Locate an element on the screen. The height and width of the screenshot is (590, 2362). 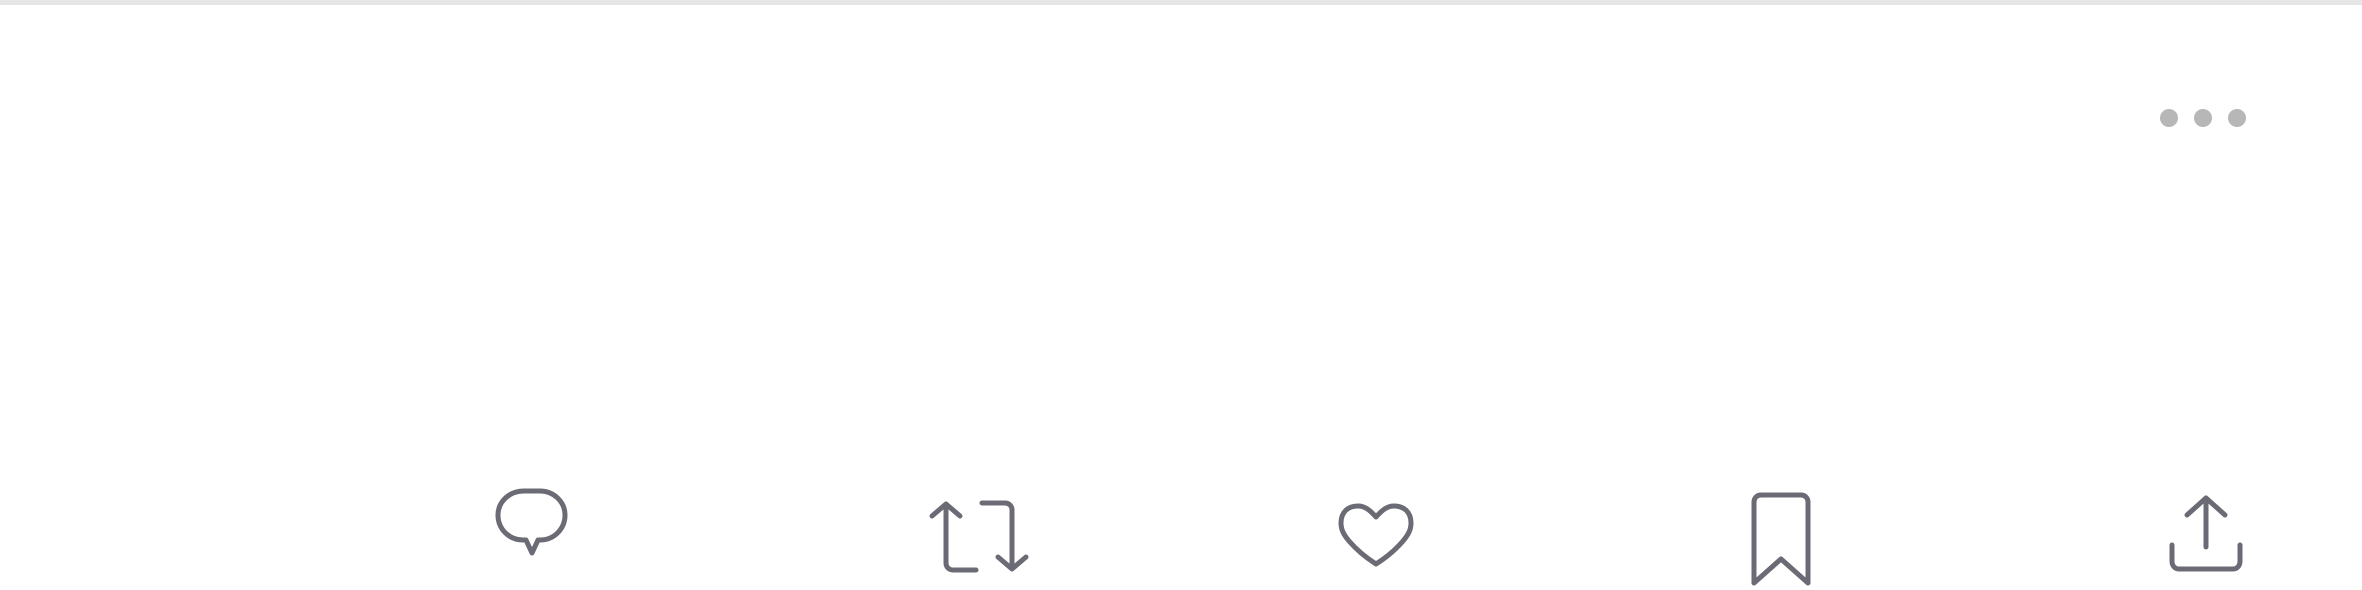
share-upload-icon is located at coordinates (2206, 533).